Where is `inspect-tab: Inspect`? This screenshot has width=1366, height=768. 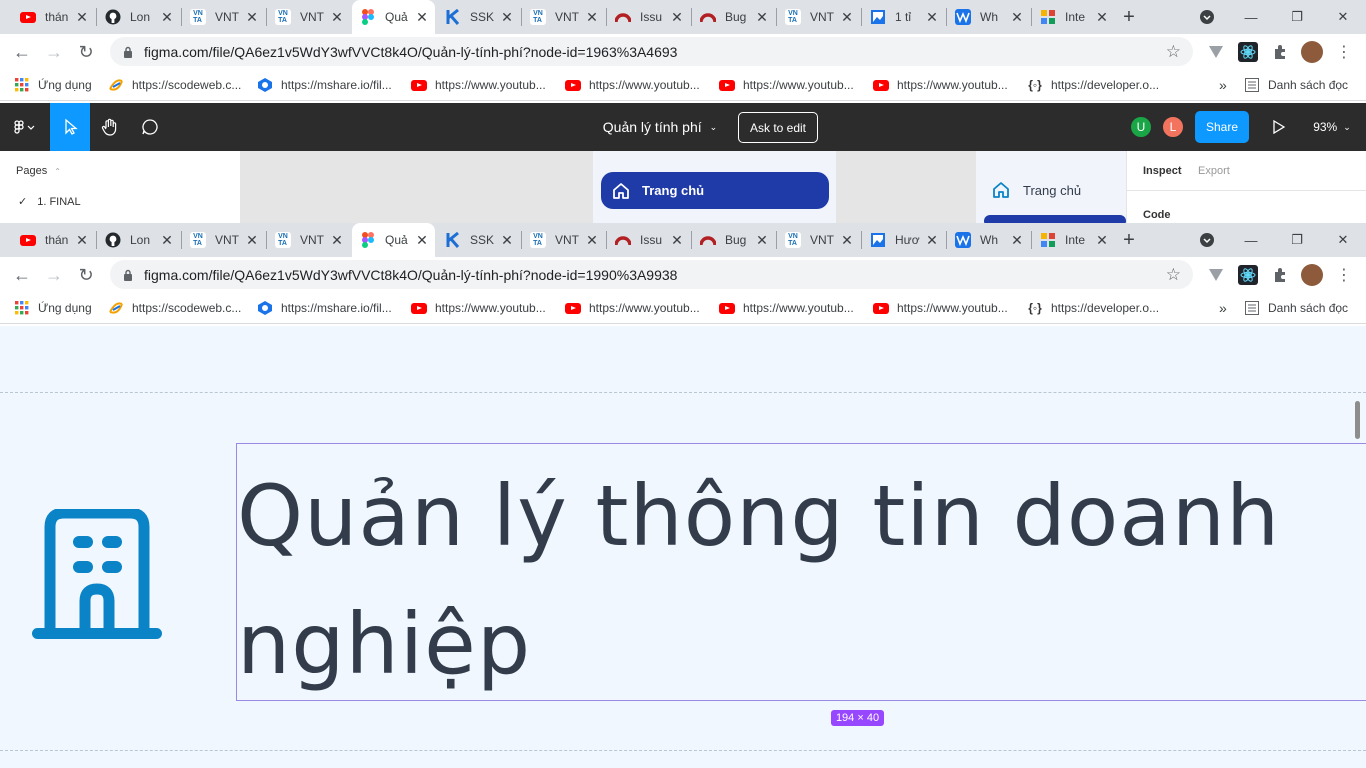
inspect-tab: Inspect is located at coordinates (1162, 171).